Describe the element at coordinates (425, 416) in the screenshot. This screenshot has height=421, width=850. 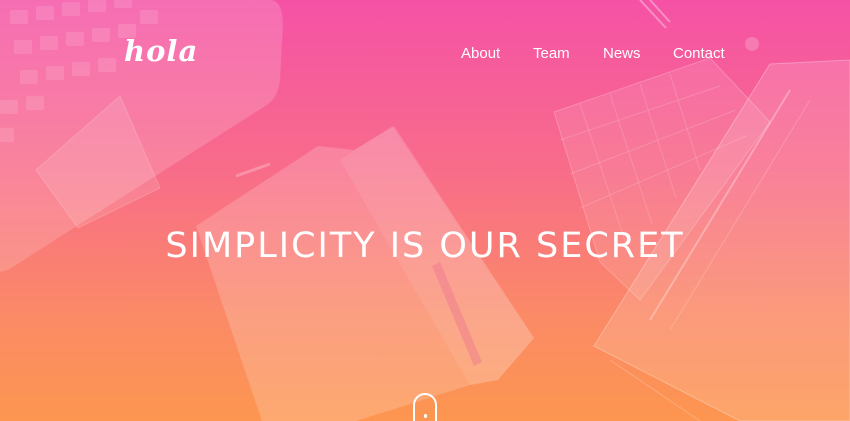
I see `scroll-wheel-dot` at that location.